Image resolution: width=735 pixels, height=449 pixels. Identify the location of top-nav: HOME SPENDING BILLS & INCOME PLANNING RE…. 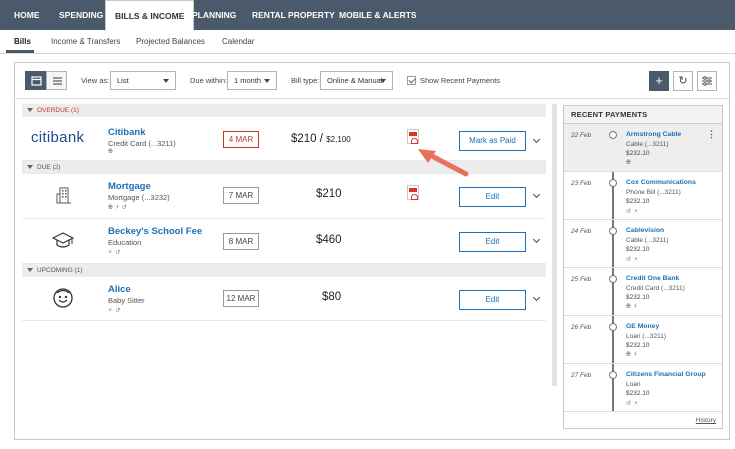
(367, 15).